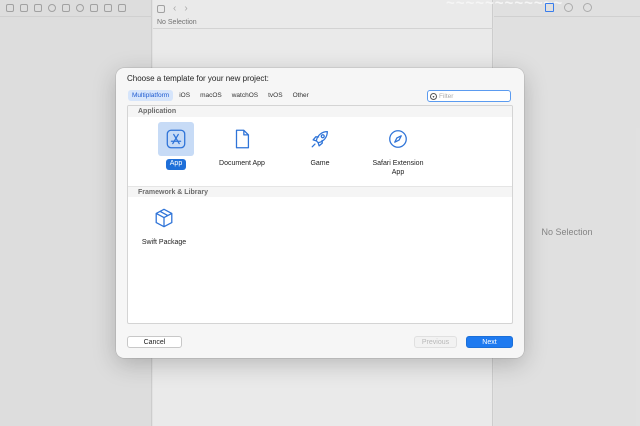 This screenshot has height=426, width=640. I want to click on tab-watchos: watchOS, so click(245, 95).